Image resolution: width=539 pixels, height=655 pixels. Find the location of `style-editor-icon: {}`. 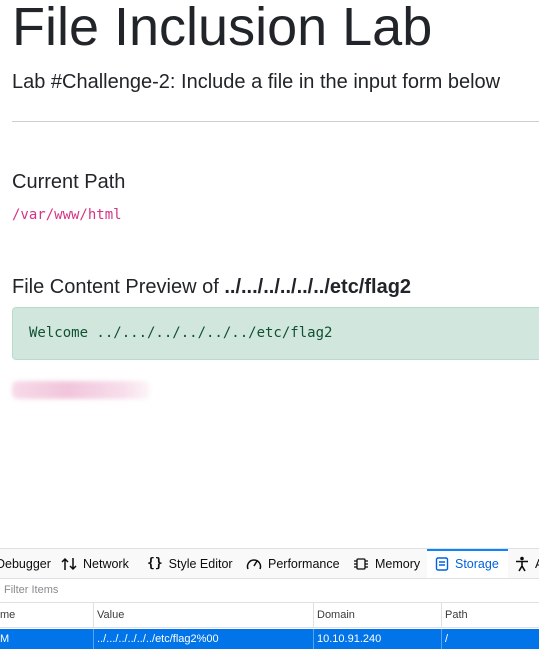

style-editor-icon: {} is located at coordinates (155, 563).